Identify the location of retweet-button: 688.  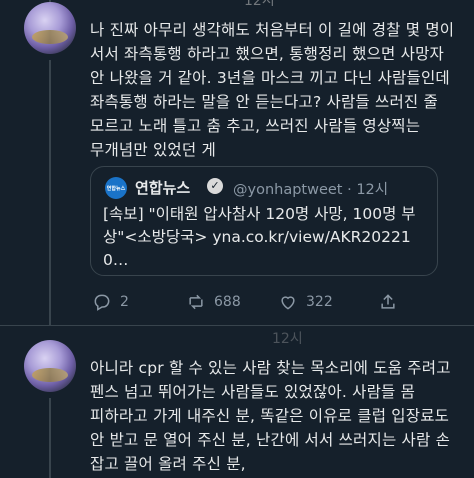
(213, 302).